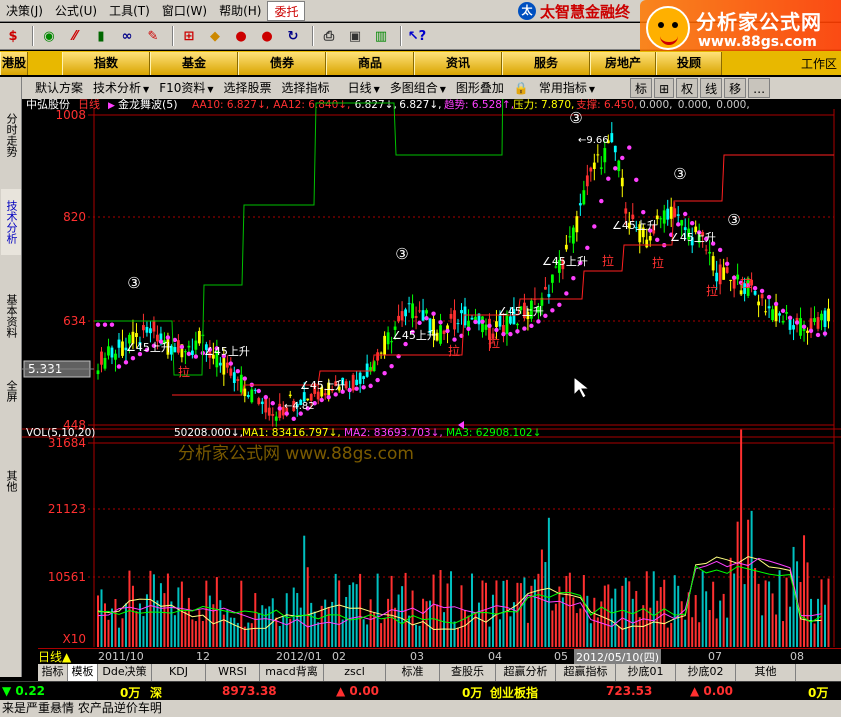 The image size is (841, 717). Describe the element at coordinates (129, 11) in the screenshot. I see `menu-tools: 工具(T)` at that location.